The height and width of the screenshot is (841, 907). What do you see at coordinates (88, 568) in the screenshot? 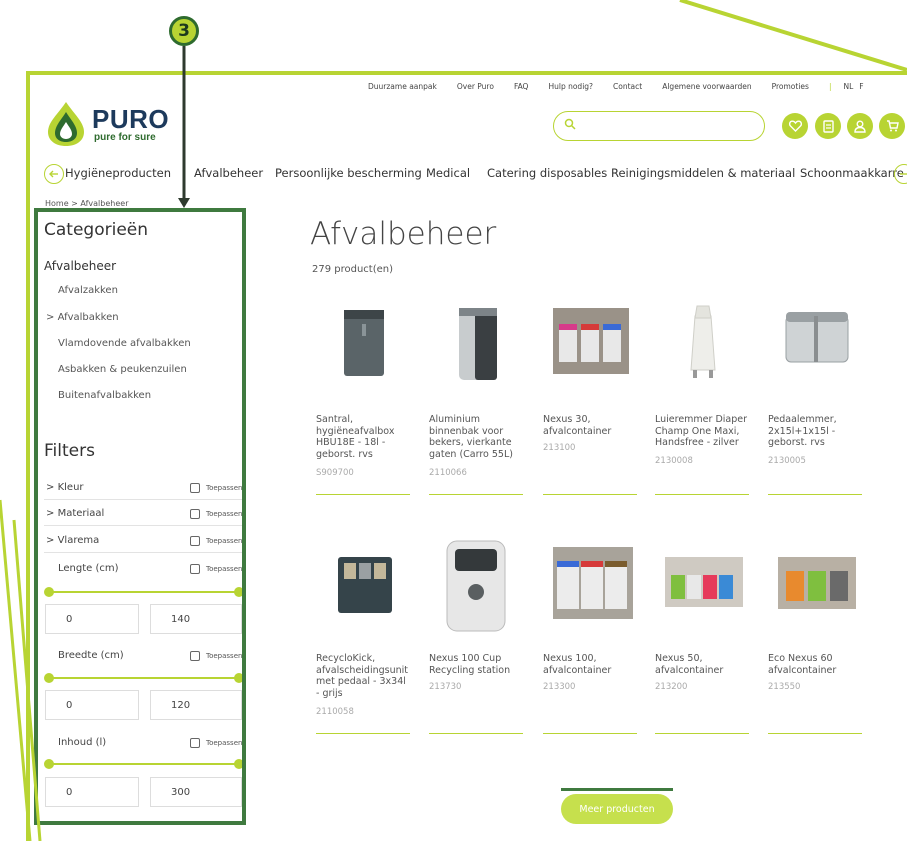
I see `filter-lengte-label: Lengte (cm)` at bounding box center [88, 568].